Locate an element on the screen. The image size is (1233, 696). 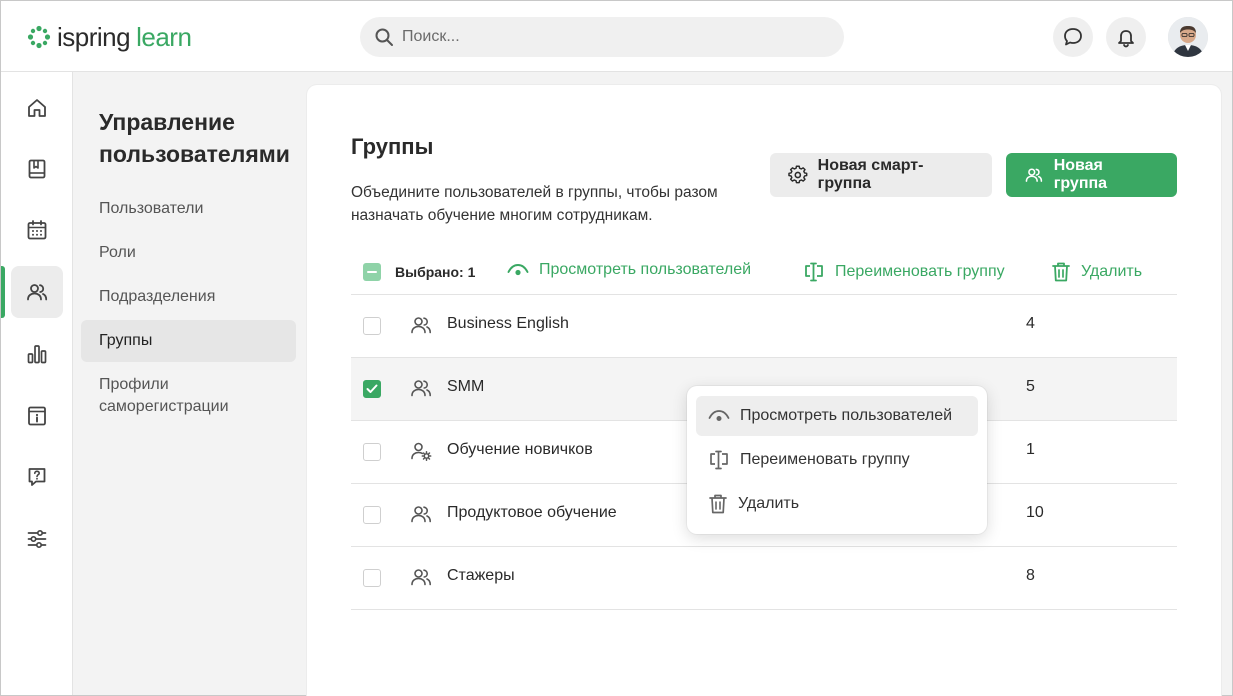
info-board-icon is located at coordinates (37, 416).